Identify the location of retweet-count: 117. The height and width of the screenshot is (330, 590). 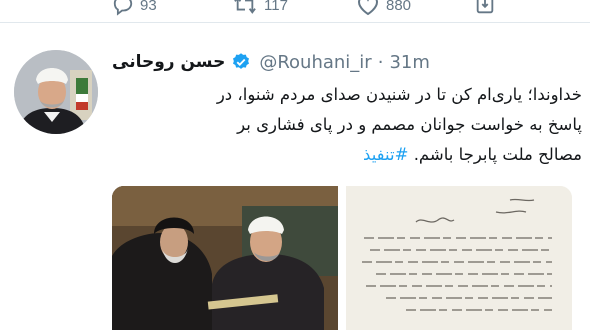
(276, 7).